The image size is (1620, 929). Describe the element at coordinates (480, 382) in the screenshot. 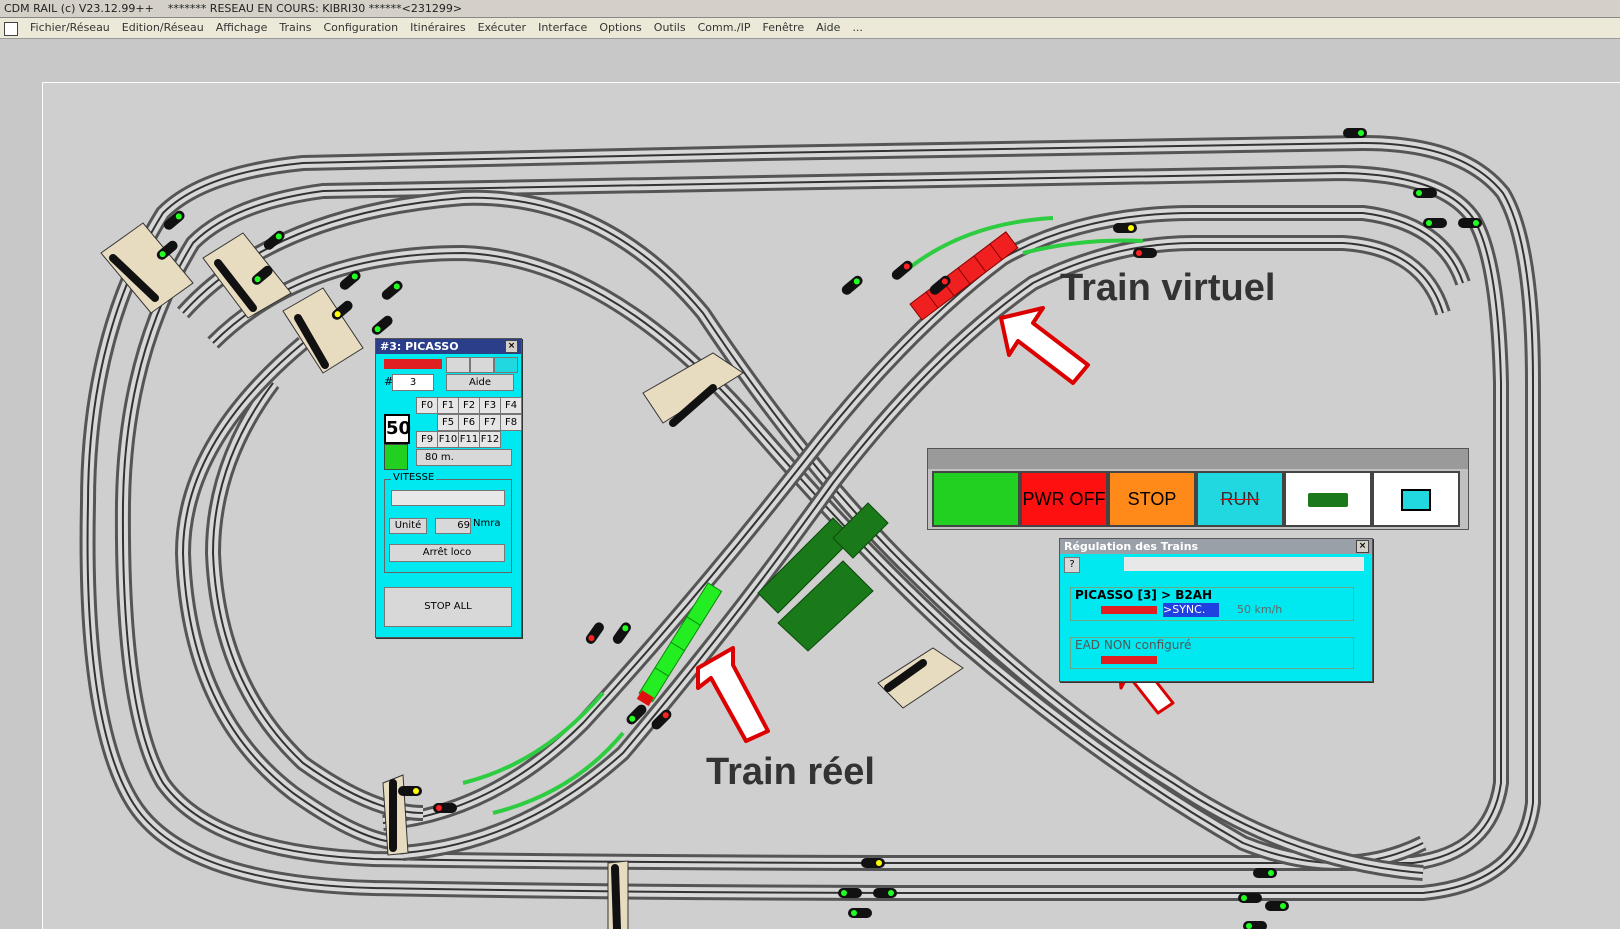

I see `help-button: Aide` at that location.